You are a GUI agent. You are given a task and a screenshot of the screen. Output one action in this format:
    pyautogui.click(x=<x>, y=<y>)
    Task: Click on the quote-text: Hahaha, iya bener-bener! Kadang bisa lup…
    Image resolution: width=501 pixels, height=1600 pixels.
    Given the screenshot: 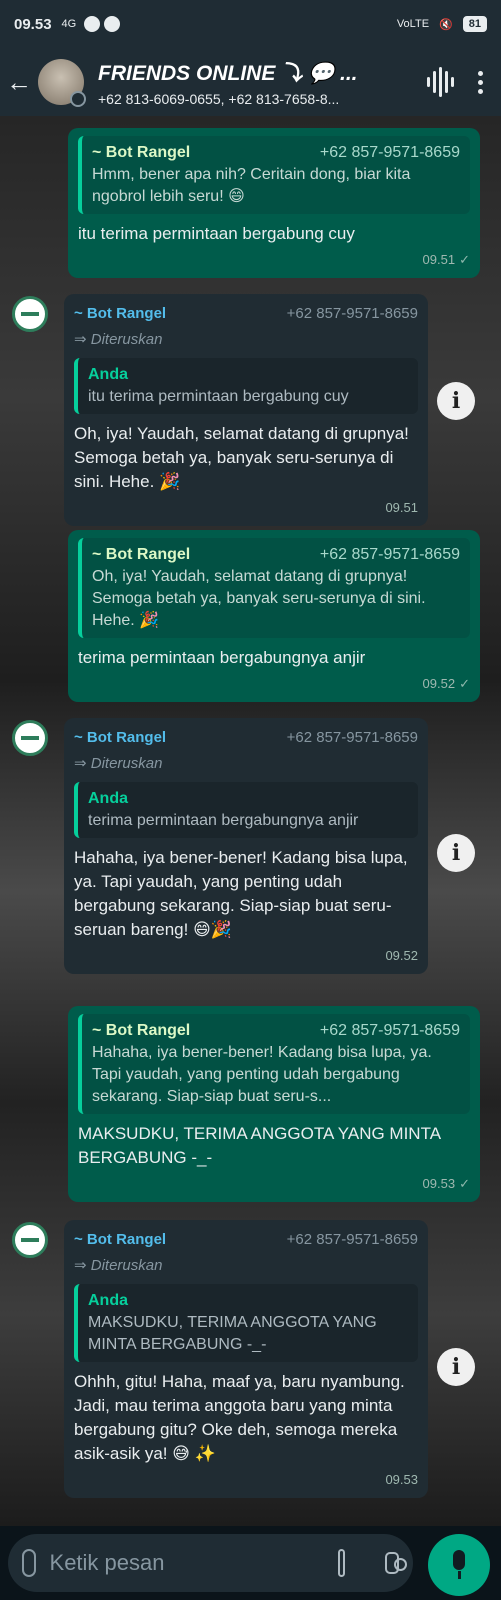 What is the action you would take?
    pyautogui.click(x=262, y=1074)
    